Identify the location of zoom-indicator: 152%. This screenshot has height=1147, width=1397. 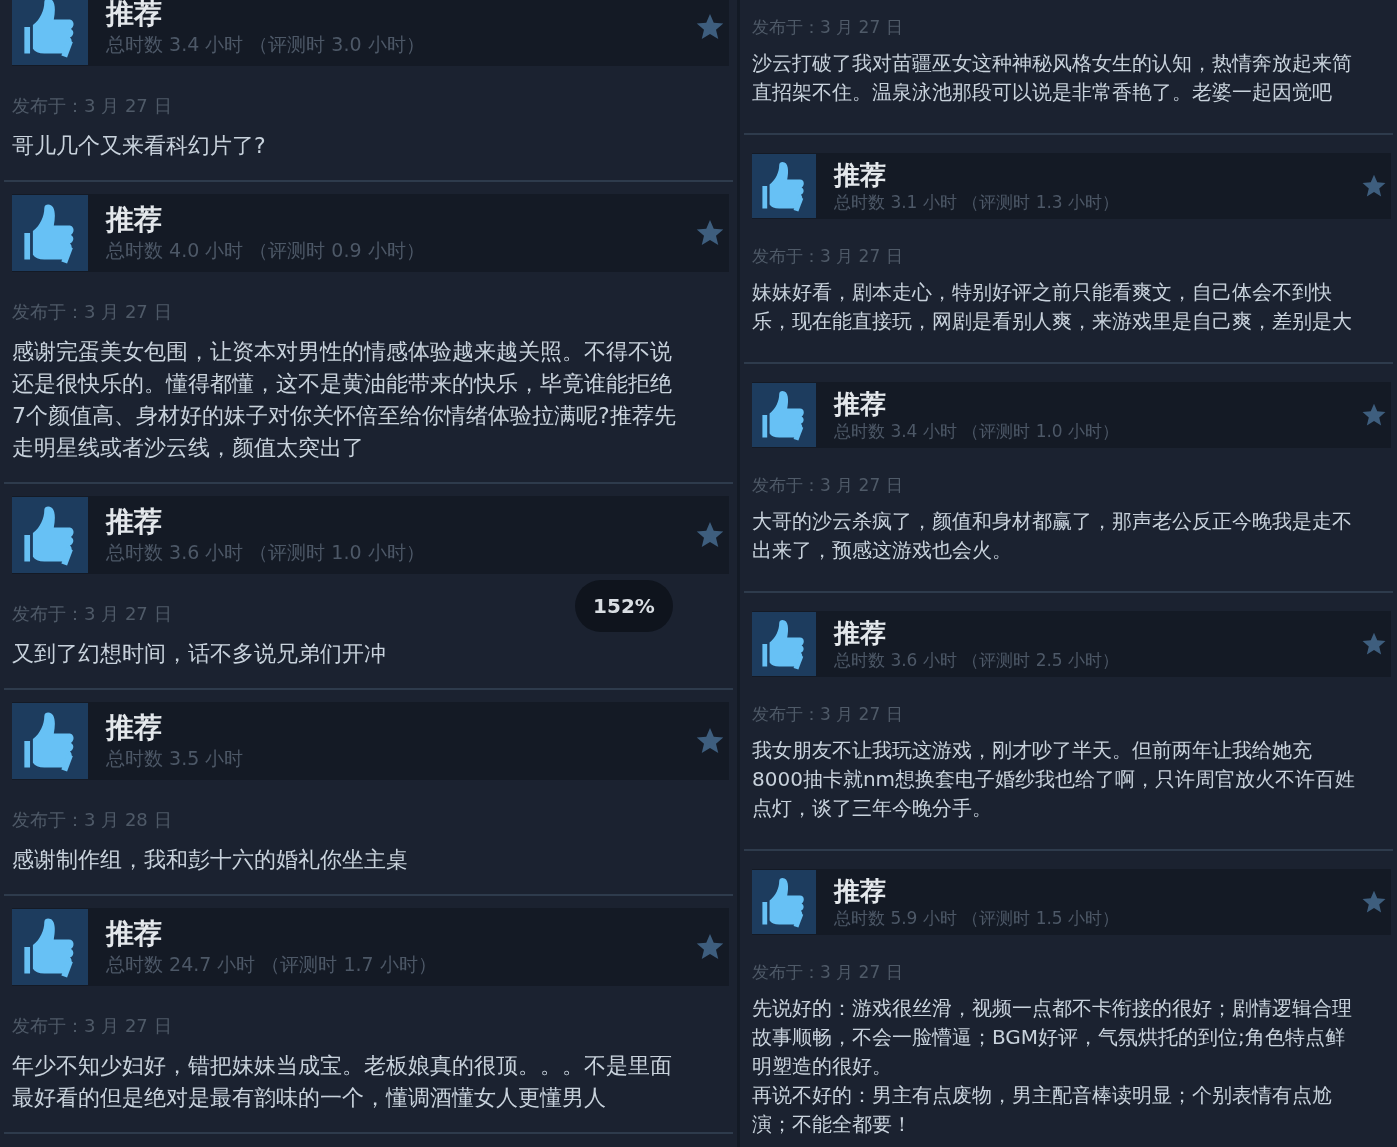
(624, 606).